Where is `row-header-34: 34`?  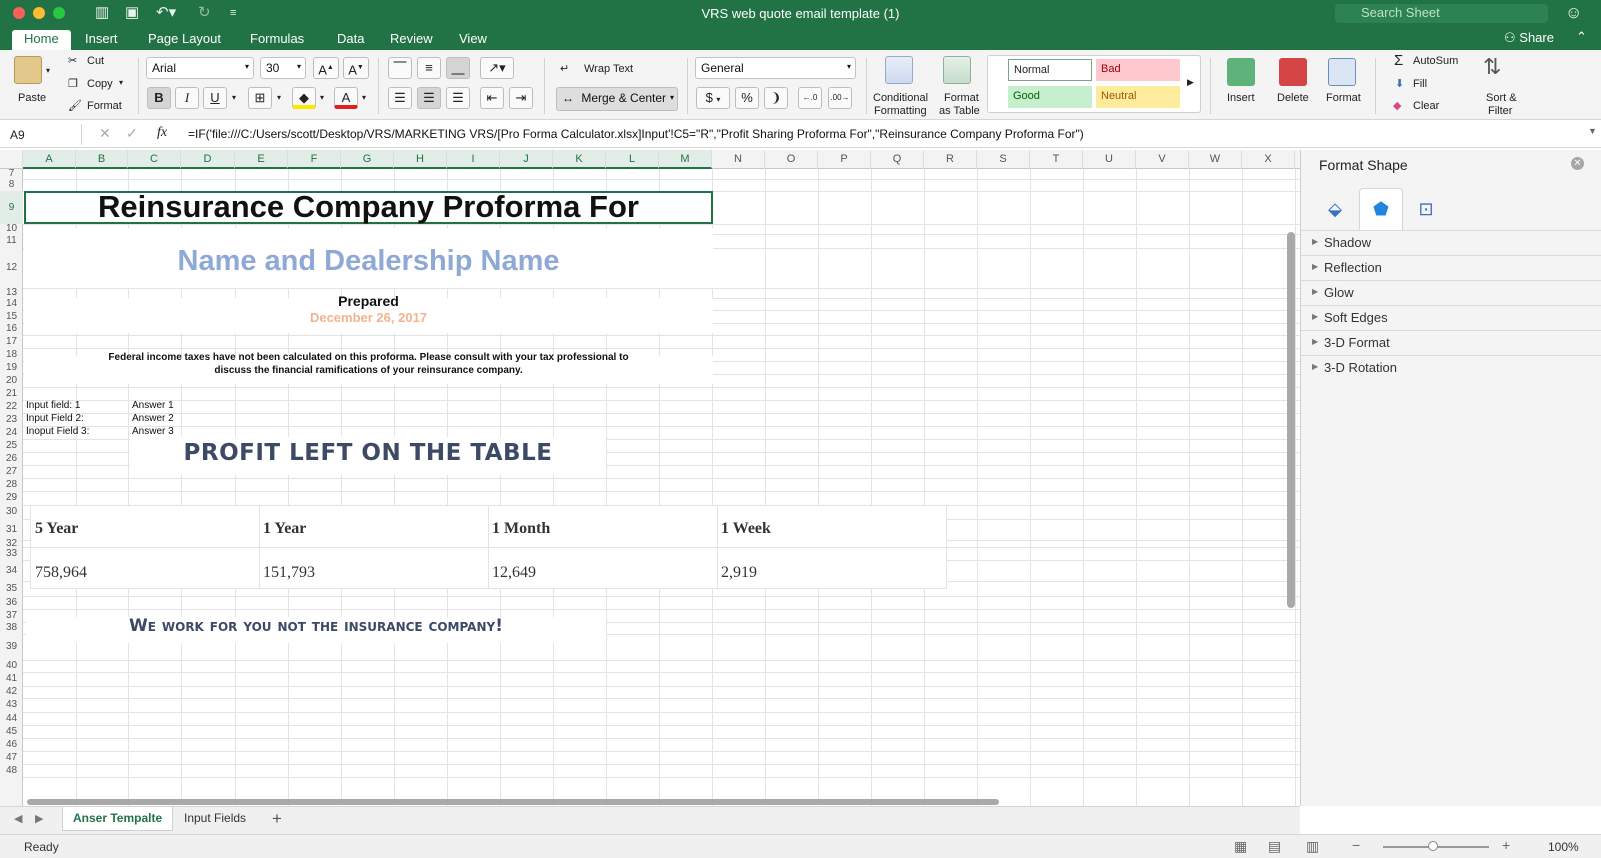
row-header-34: 34 is located at coordinates (11, 570).